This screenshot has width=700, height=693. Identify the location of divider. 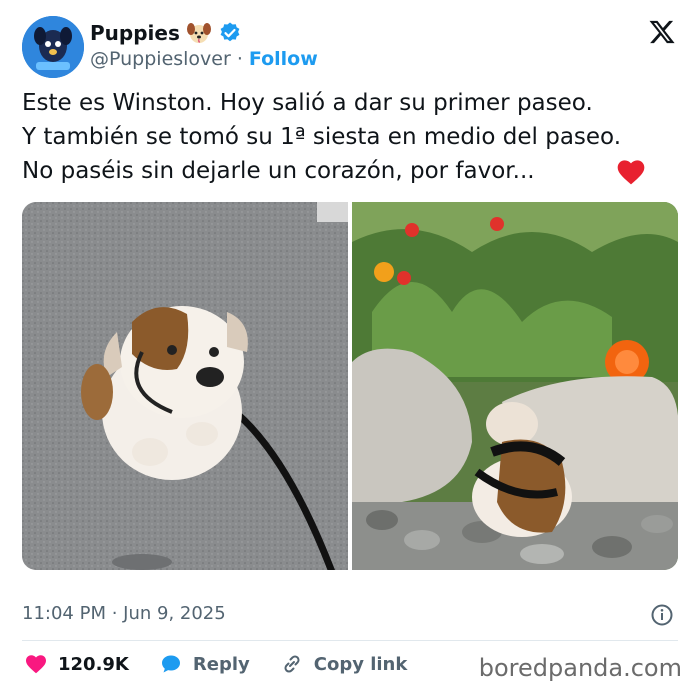
(350, 640).